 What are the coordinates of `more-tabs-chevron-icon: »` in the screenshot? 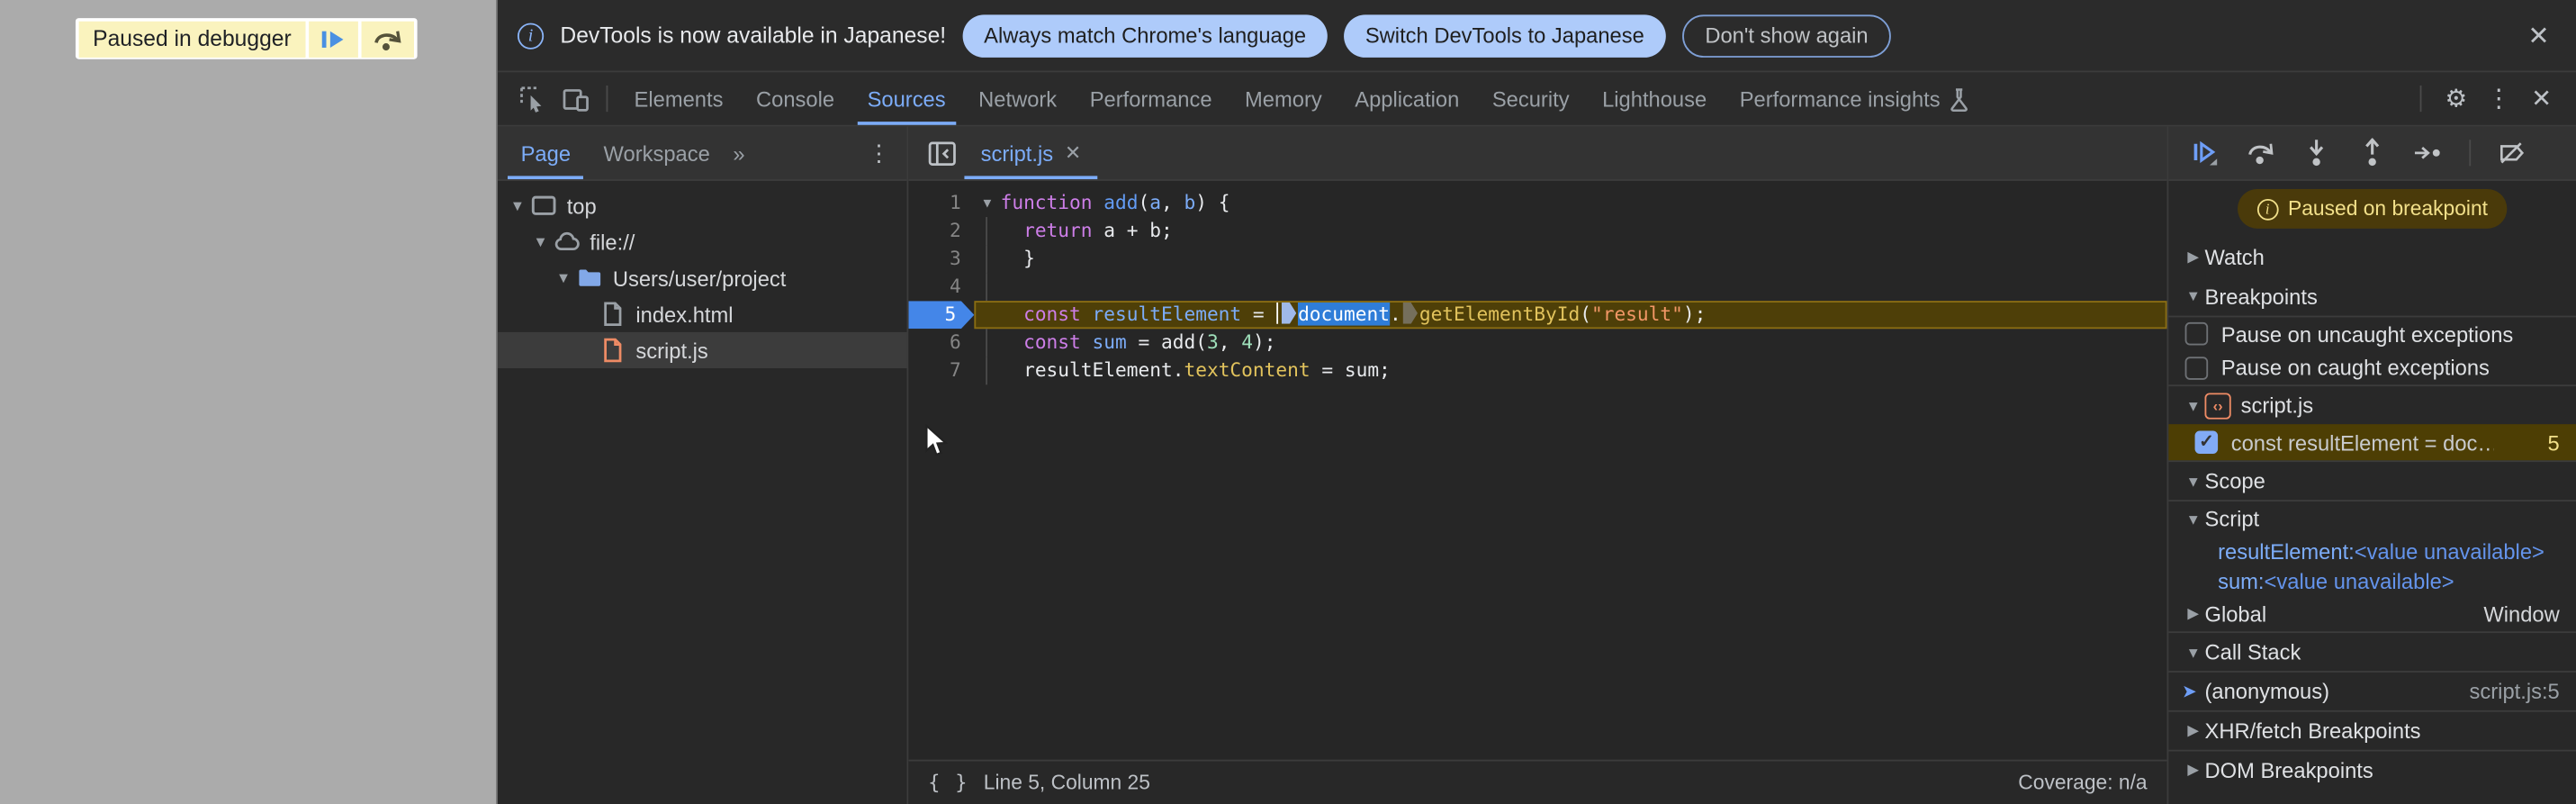 It's located at (737, 153).